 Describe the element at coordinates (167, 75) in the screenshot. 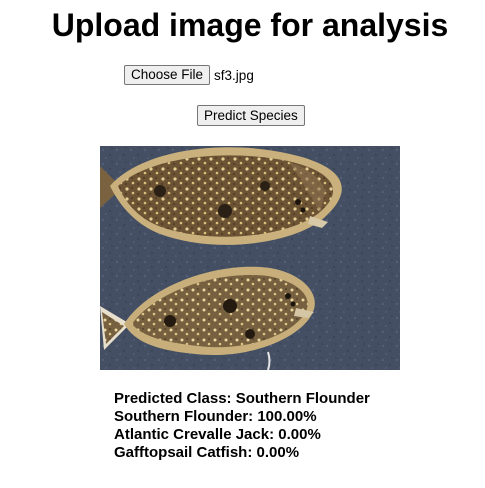

I see `choose-file-button: Choose File` at that location.